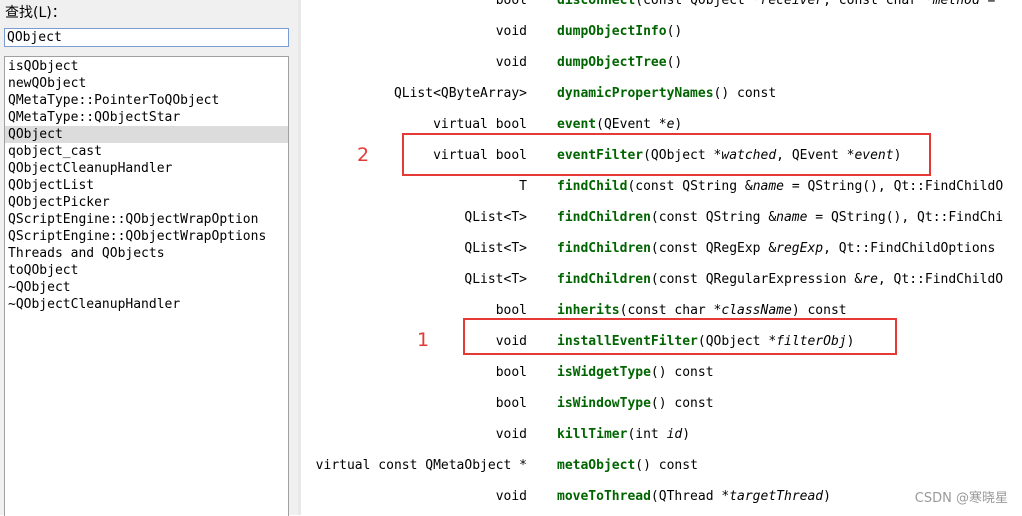  I want to click on signature: dumpObjectInfo(), so click(619, 31).